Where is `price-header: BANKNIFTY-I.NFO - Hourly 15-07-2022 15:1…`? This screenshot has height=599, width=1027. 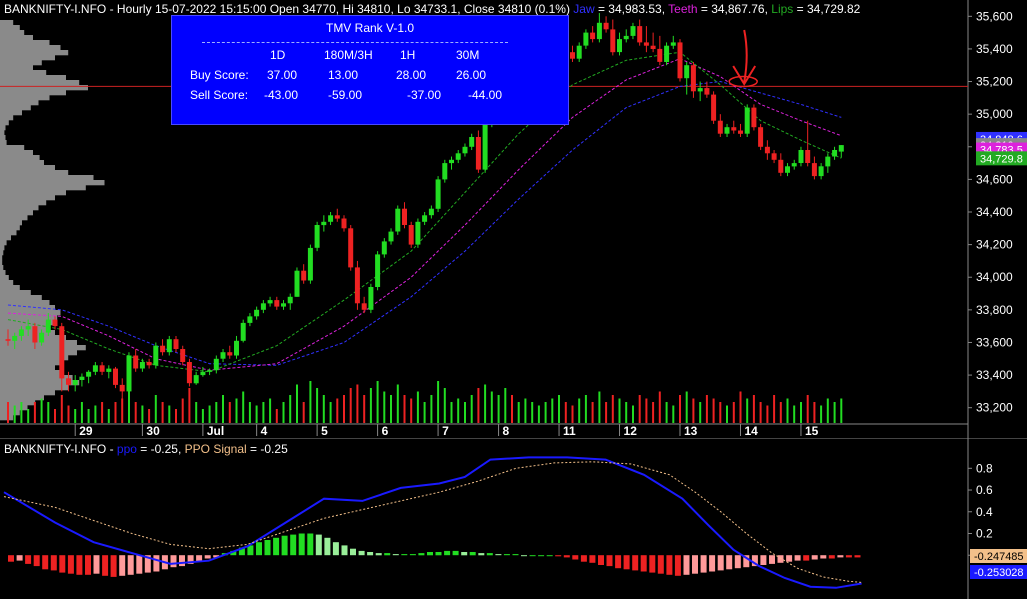
price-header: BANKNIFTY-I.NFO - Hourly 15-07-2022 15:1… is located at coordinates (432, 9).